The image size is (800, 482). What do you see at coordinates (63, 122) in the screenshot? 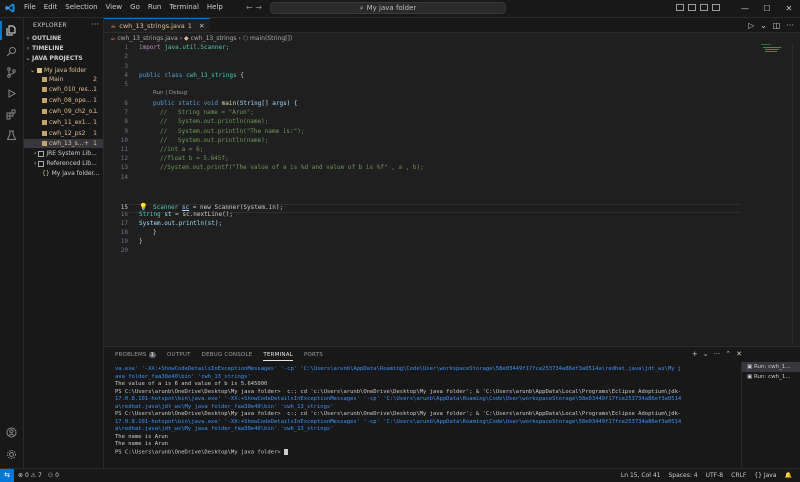
I see `tree-item-file: cwh_11_ex1... 1` at bounding box center [63, 122].